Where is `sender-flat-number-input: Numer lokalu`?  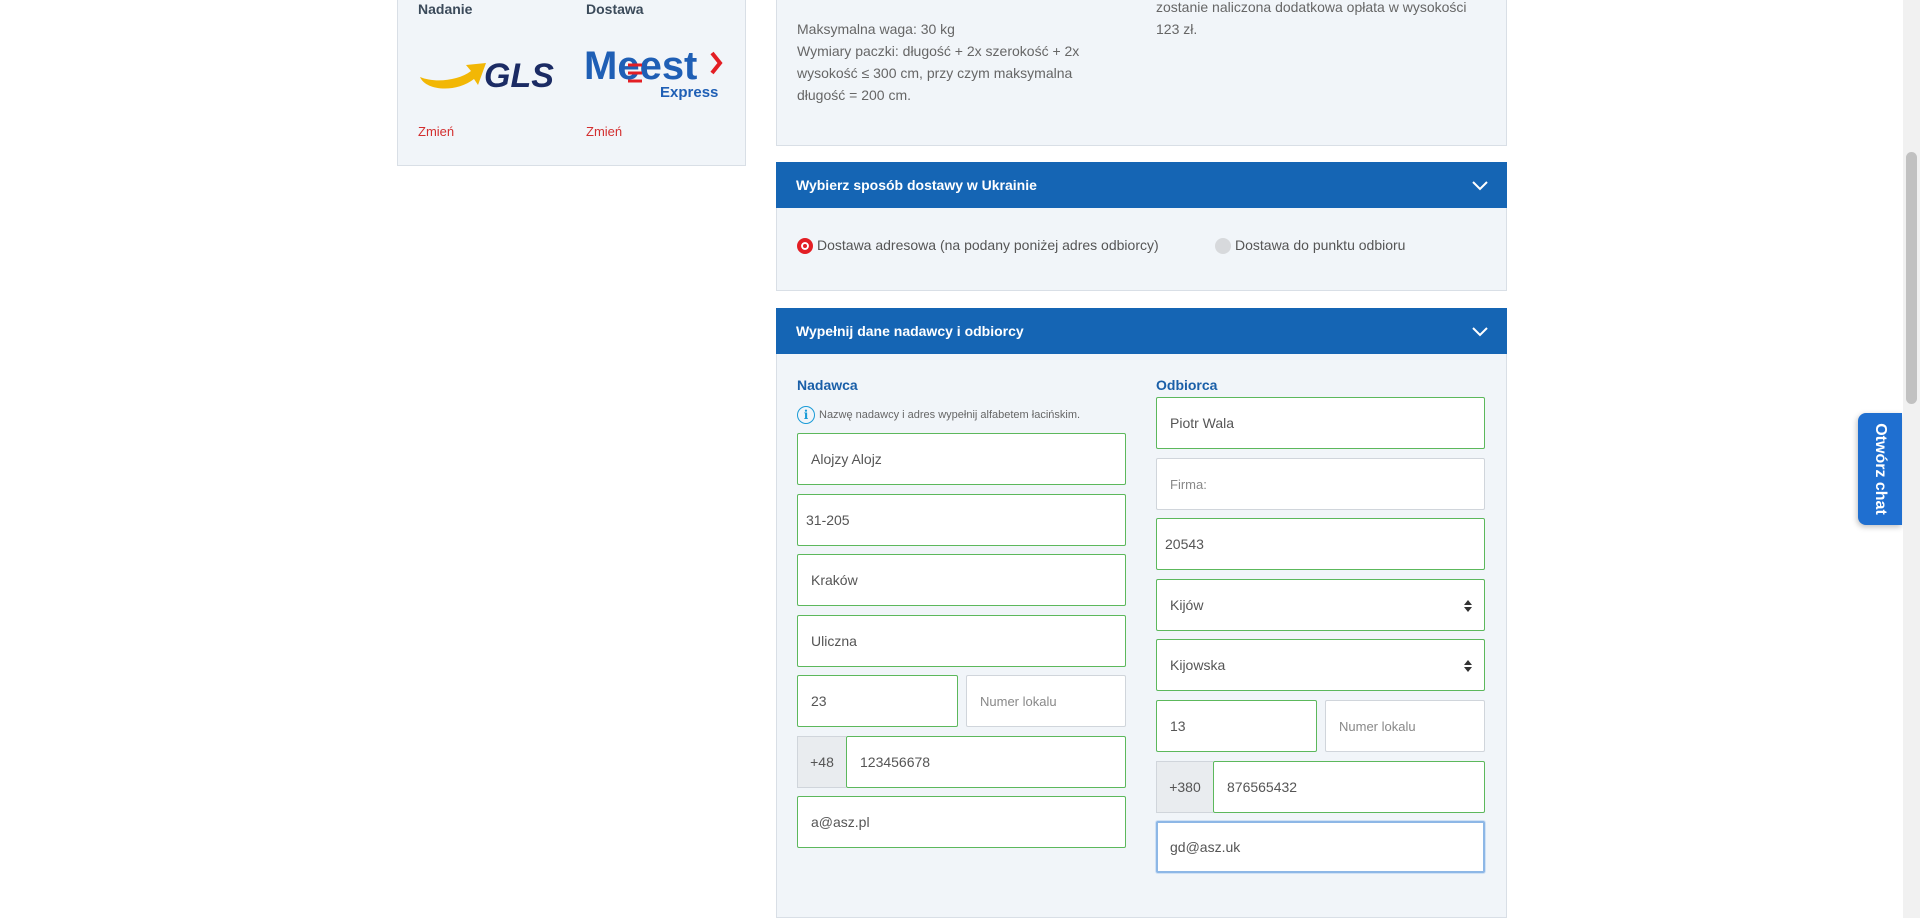
sender-flat-number-input: Numer lokalu is located at coordinates (1046, 701).